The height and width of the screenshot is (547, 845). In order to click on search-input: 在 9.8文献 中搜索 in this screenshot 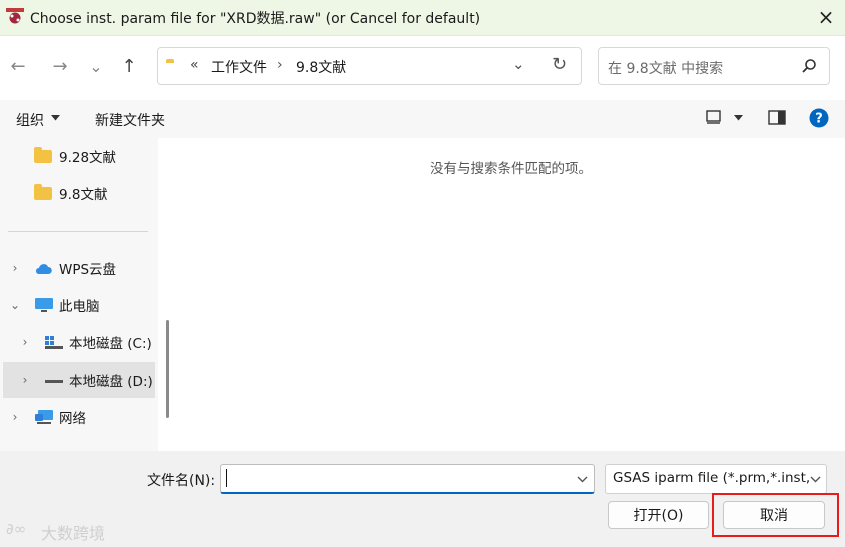, I will do `click(665, 68)`.